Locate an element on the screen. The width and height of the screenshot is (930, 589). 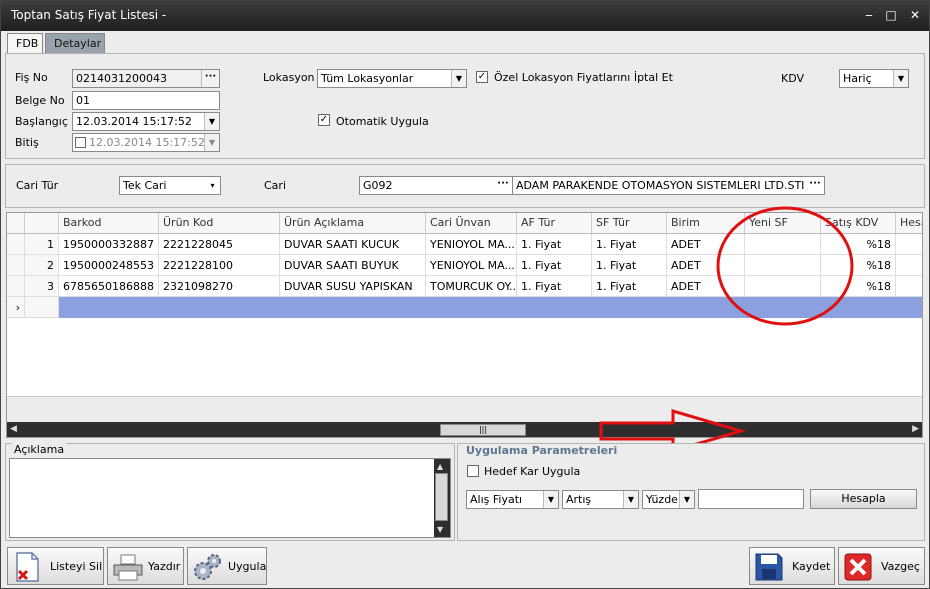
minimize-icon: ‒ is located at coordinates (869, 15).